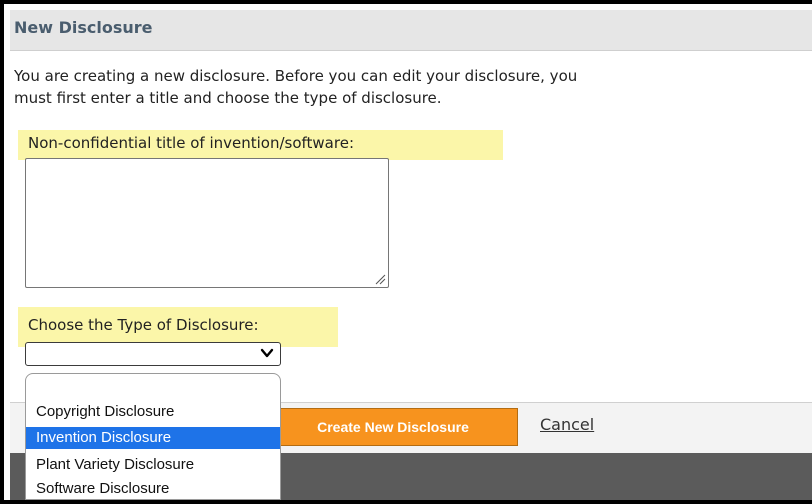 The width and height of the screenshot is (812, 504). What do you see at coordinates (267, 353) in the screenshot?
I see `chevron-down-icon` at bounding box center [267, 353].